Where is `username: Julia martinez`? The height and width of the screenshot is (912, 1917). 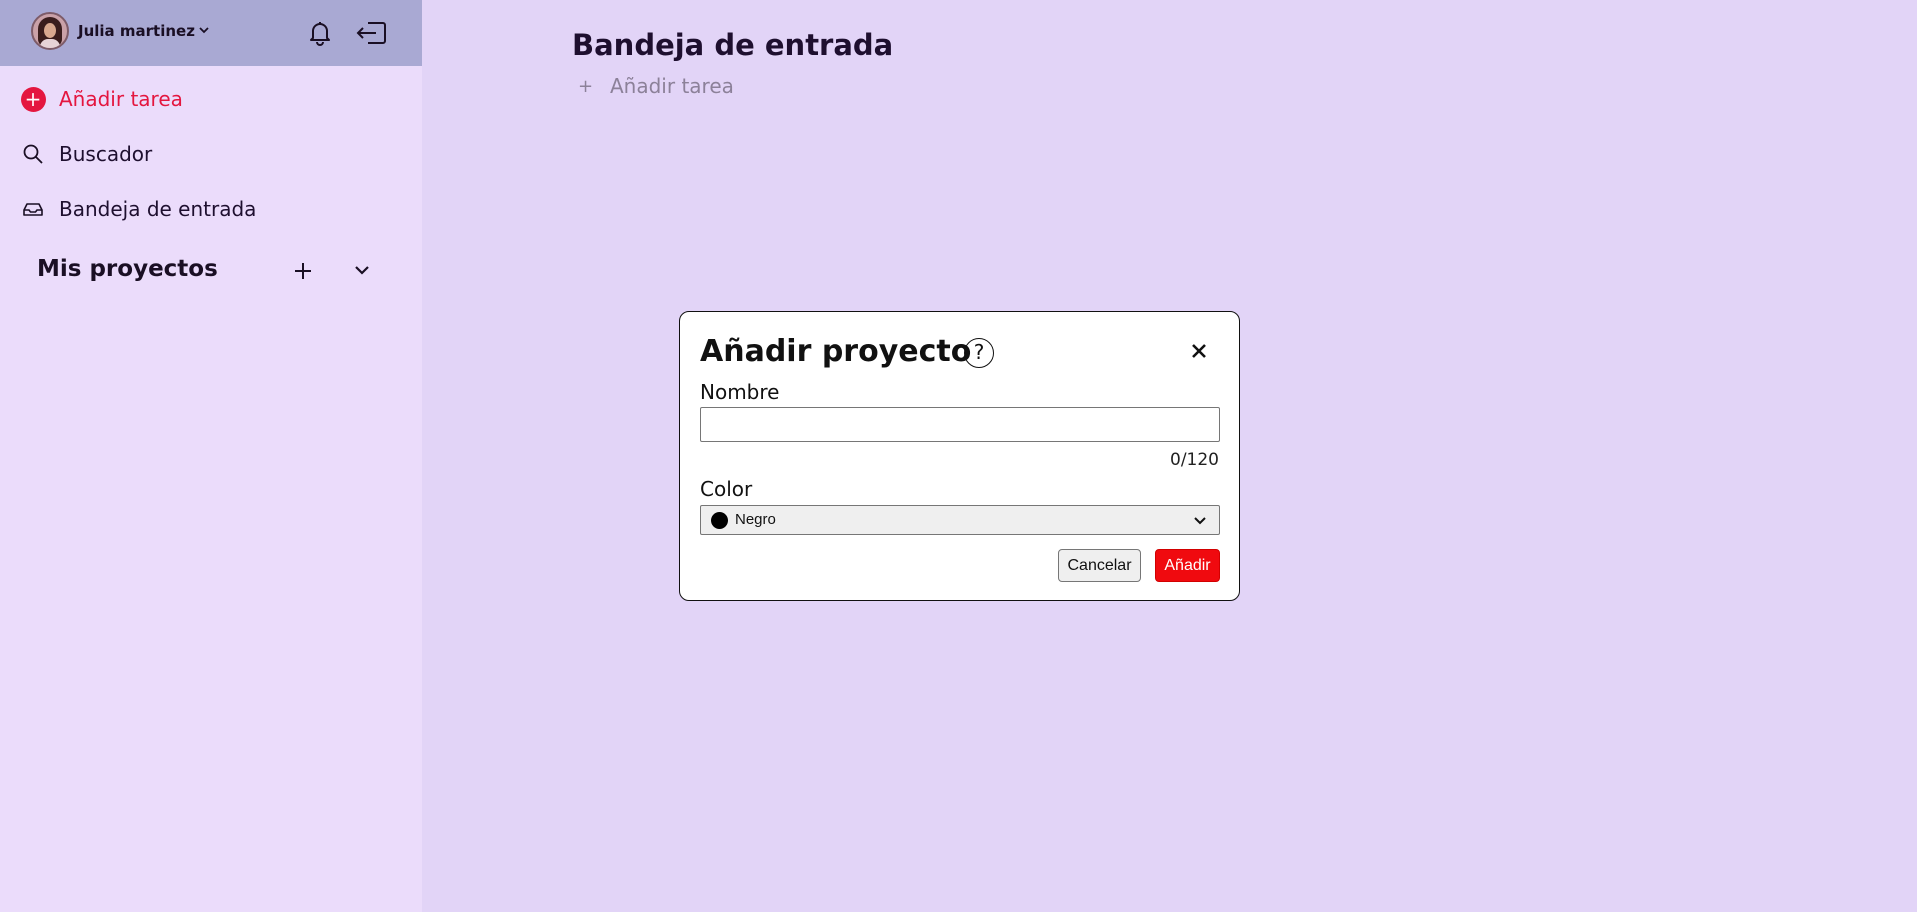
username: Julia martinez is located at coordinates (136, 31).